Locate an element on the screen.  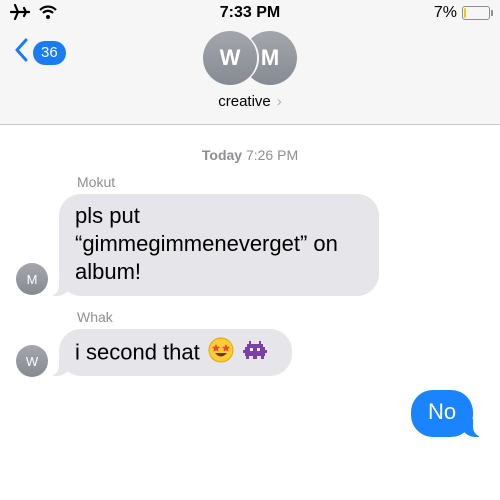
message-bubble: No is located at coordinates (448, 413).